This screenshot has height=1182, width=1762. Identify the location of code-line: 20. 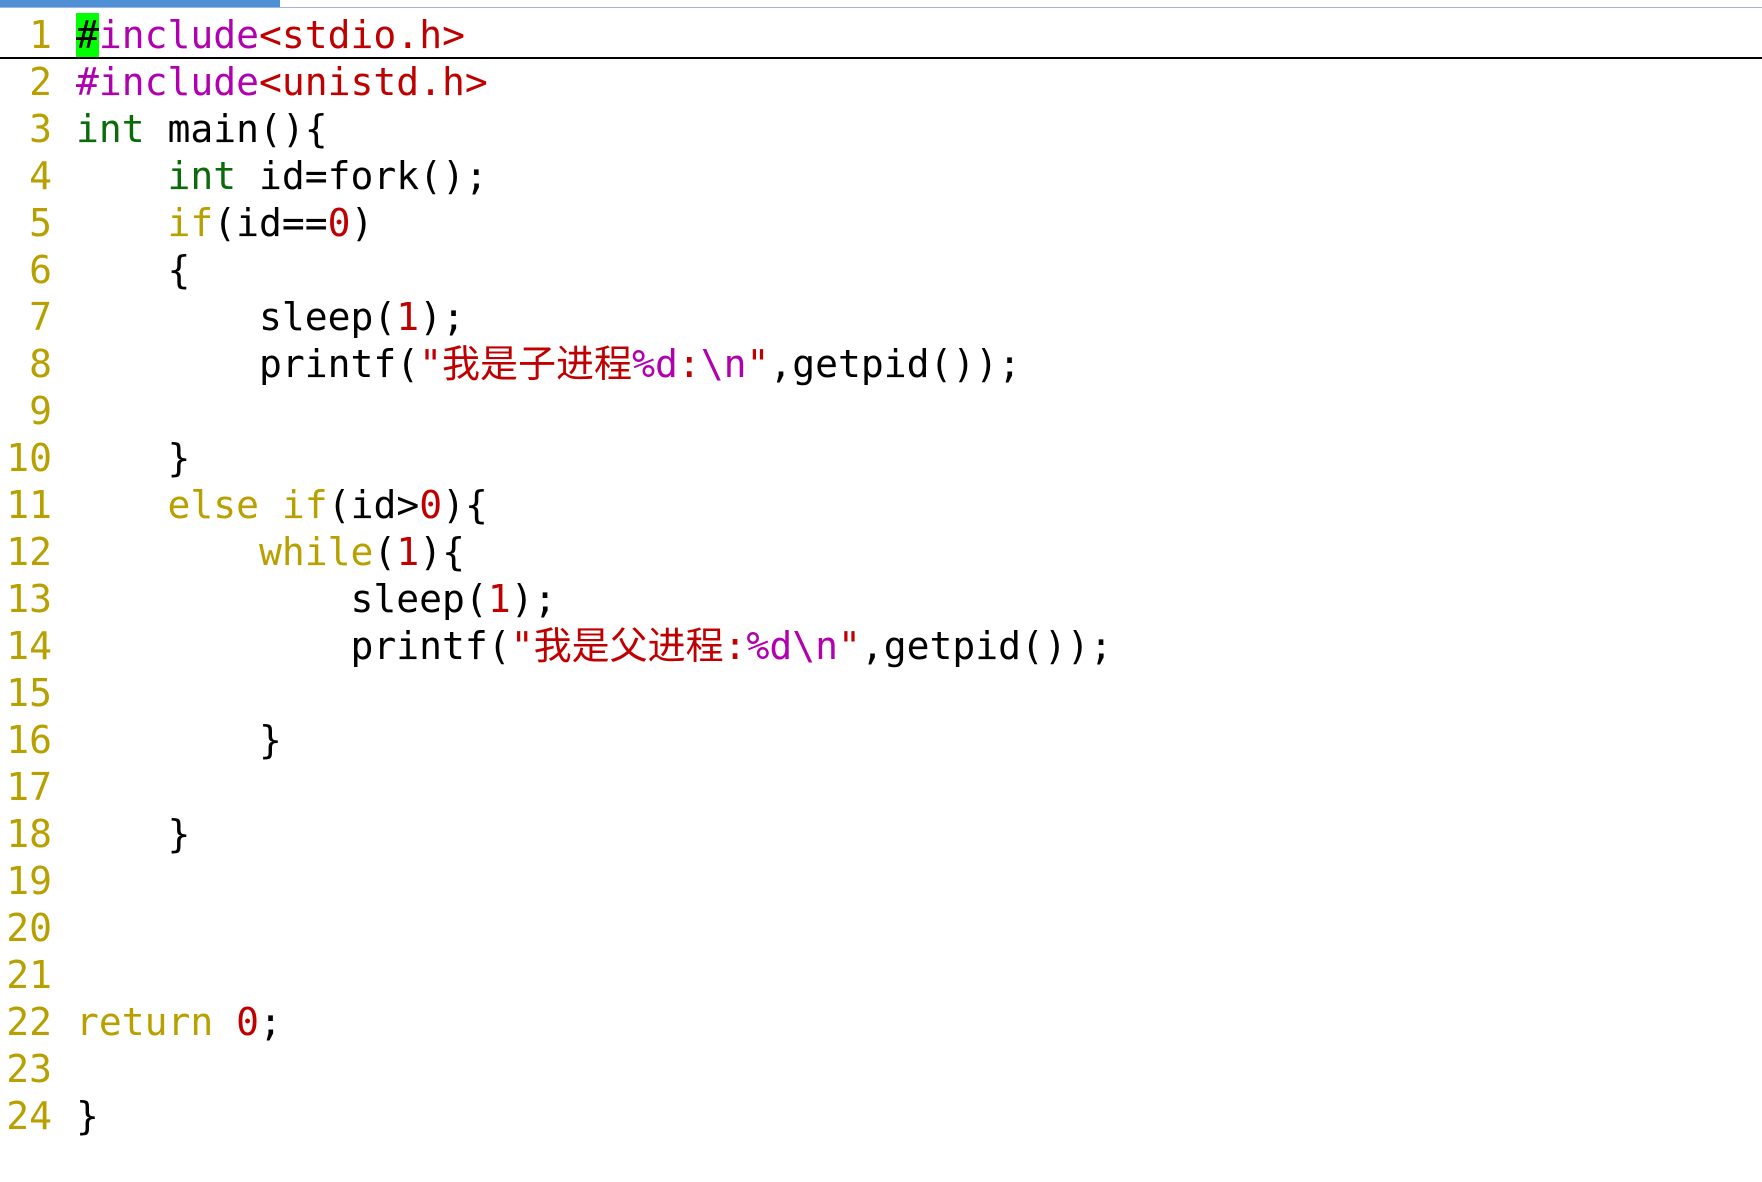
(881, 928).